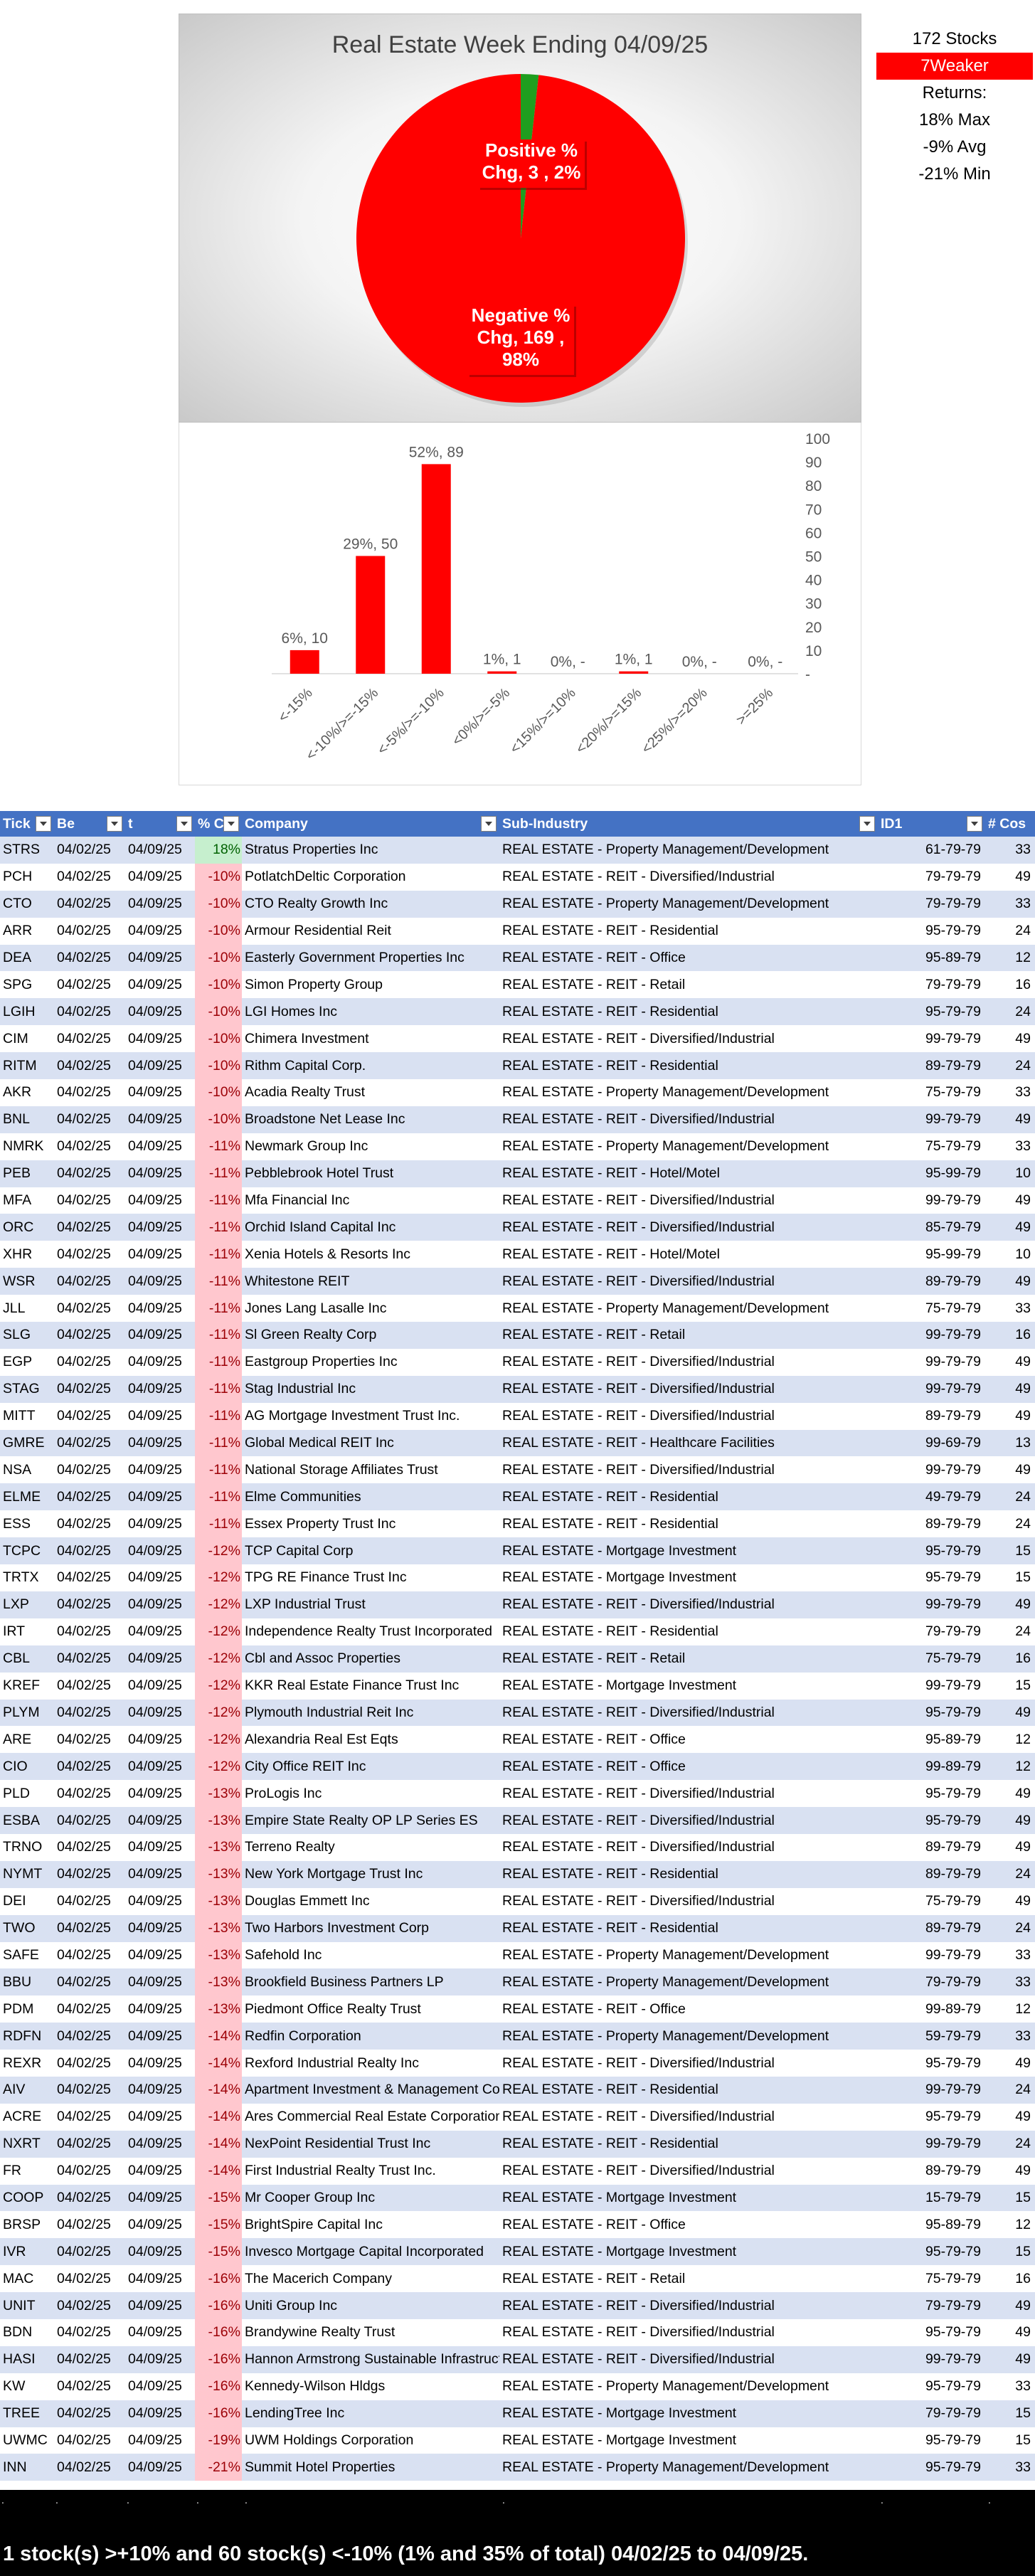 This screenshot has height=2576, width=1035. I want to click on id1-cell: 79-79-79, so click(931, 2305).